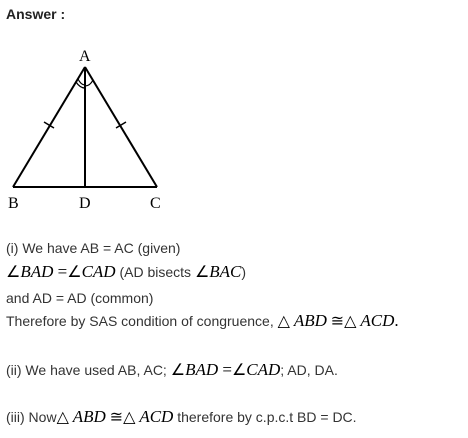 The width and height of the screenshot is (468, 438). I want to click on angle-arc-bad-inner, so click(81, 82).